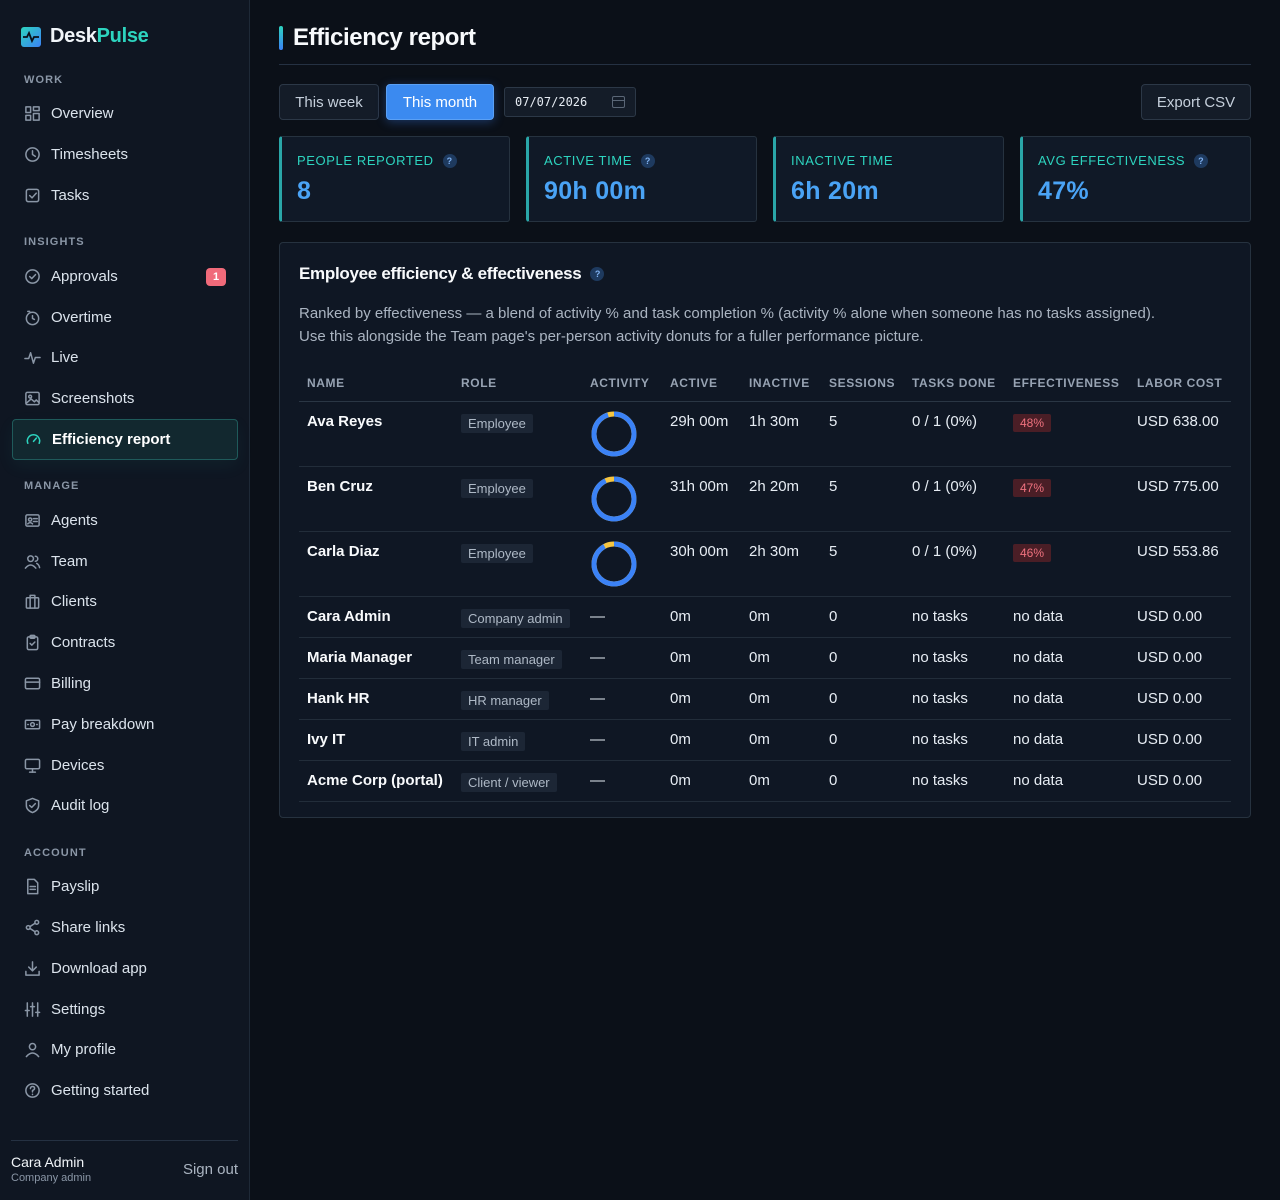  Describe the element at coordinates (125, 1009) in the screenshot. I see `sidebar-item-settings: Settings` at that location.